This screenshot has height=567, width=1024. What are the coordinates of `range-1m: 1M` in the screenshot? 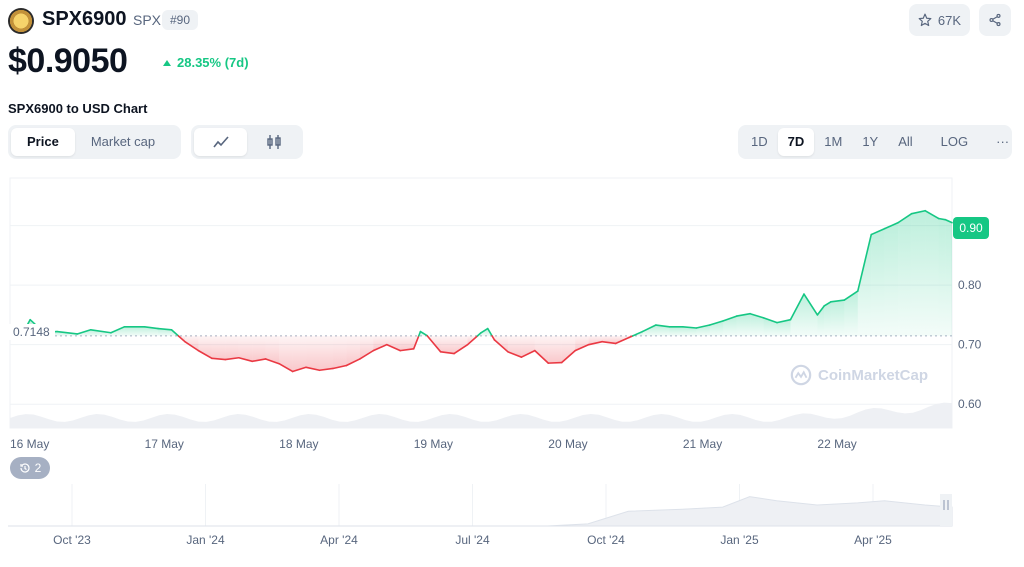 It's located at (833, 142).